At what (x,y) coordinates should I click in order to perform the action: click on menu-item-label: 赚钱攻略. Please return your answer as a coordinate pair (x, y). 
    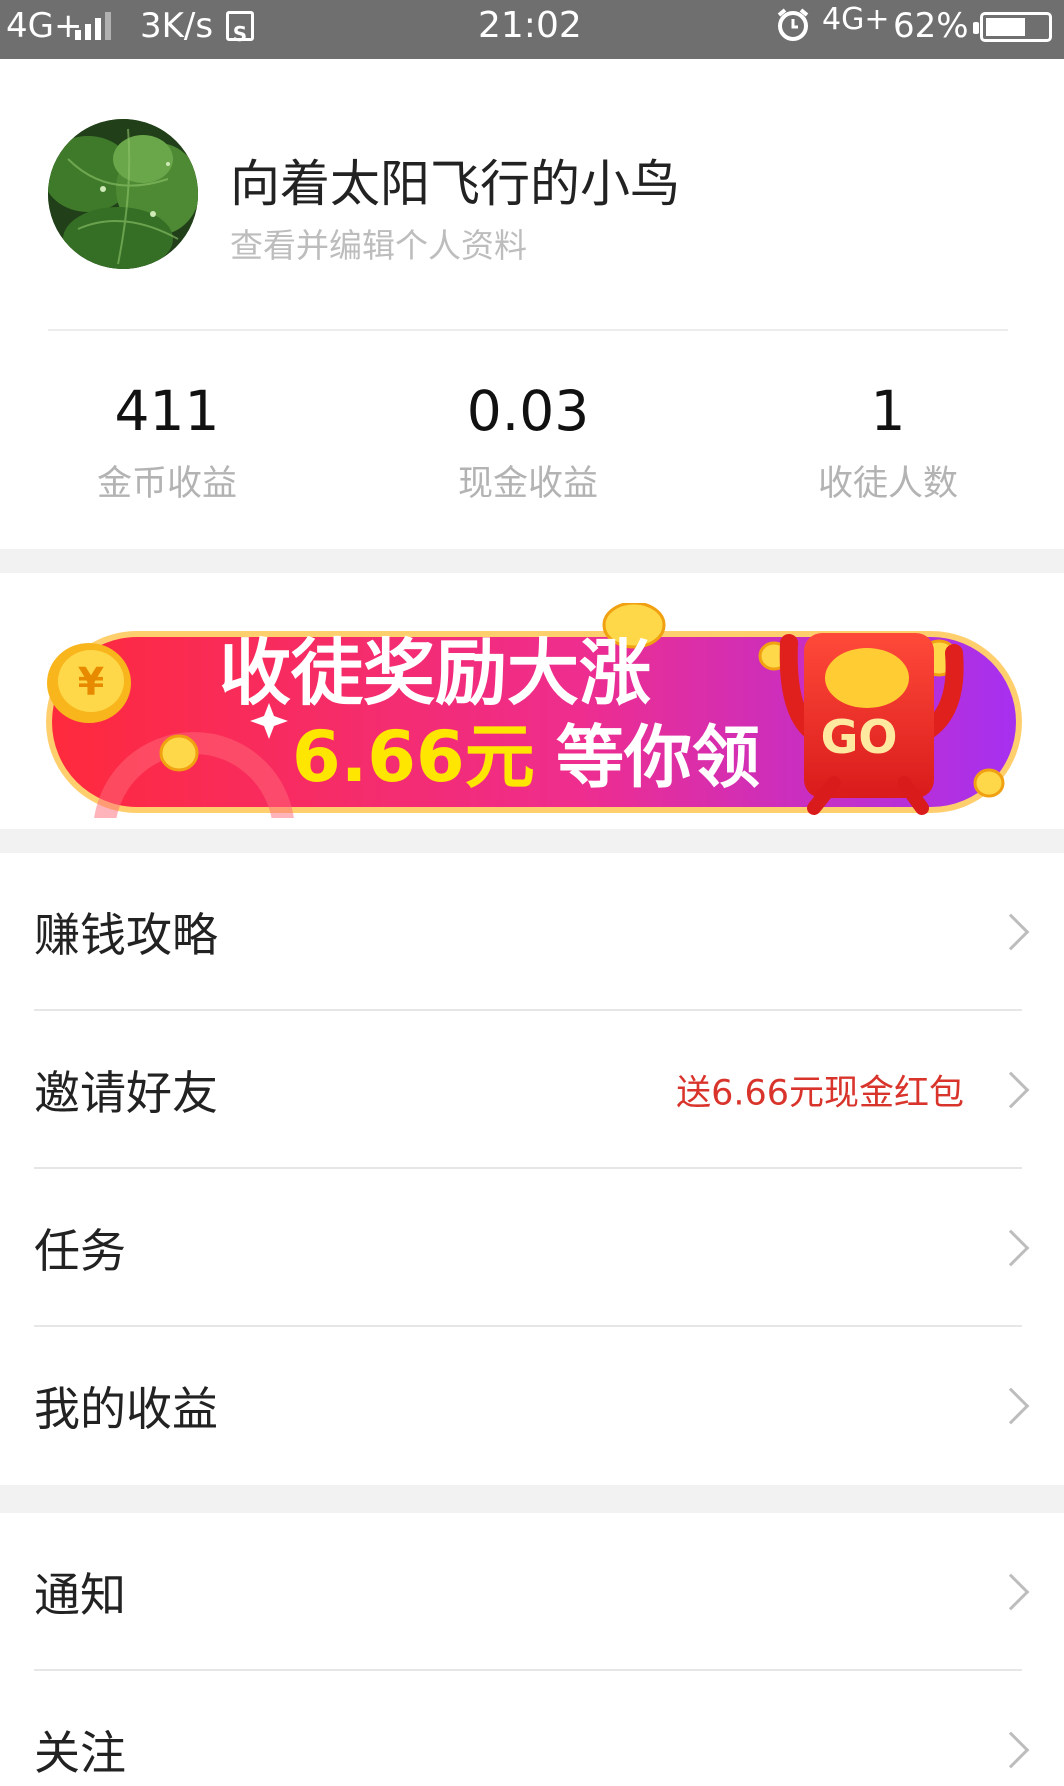
    Looking at the image, I should click on (126, 935).